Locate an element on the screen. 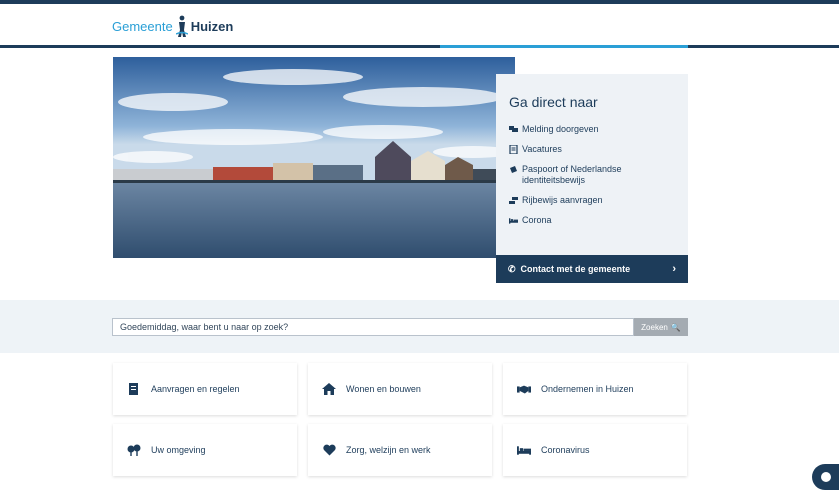 Image resolution: width=839 pixels, height=494 pixels. quicklink-corona: Corona is located at coordinates (592, 220).